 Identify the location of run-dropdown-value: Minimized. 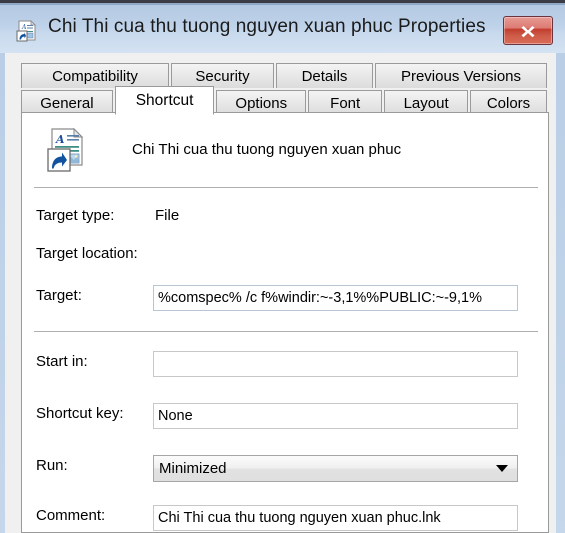
(193, 468).